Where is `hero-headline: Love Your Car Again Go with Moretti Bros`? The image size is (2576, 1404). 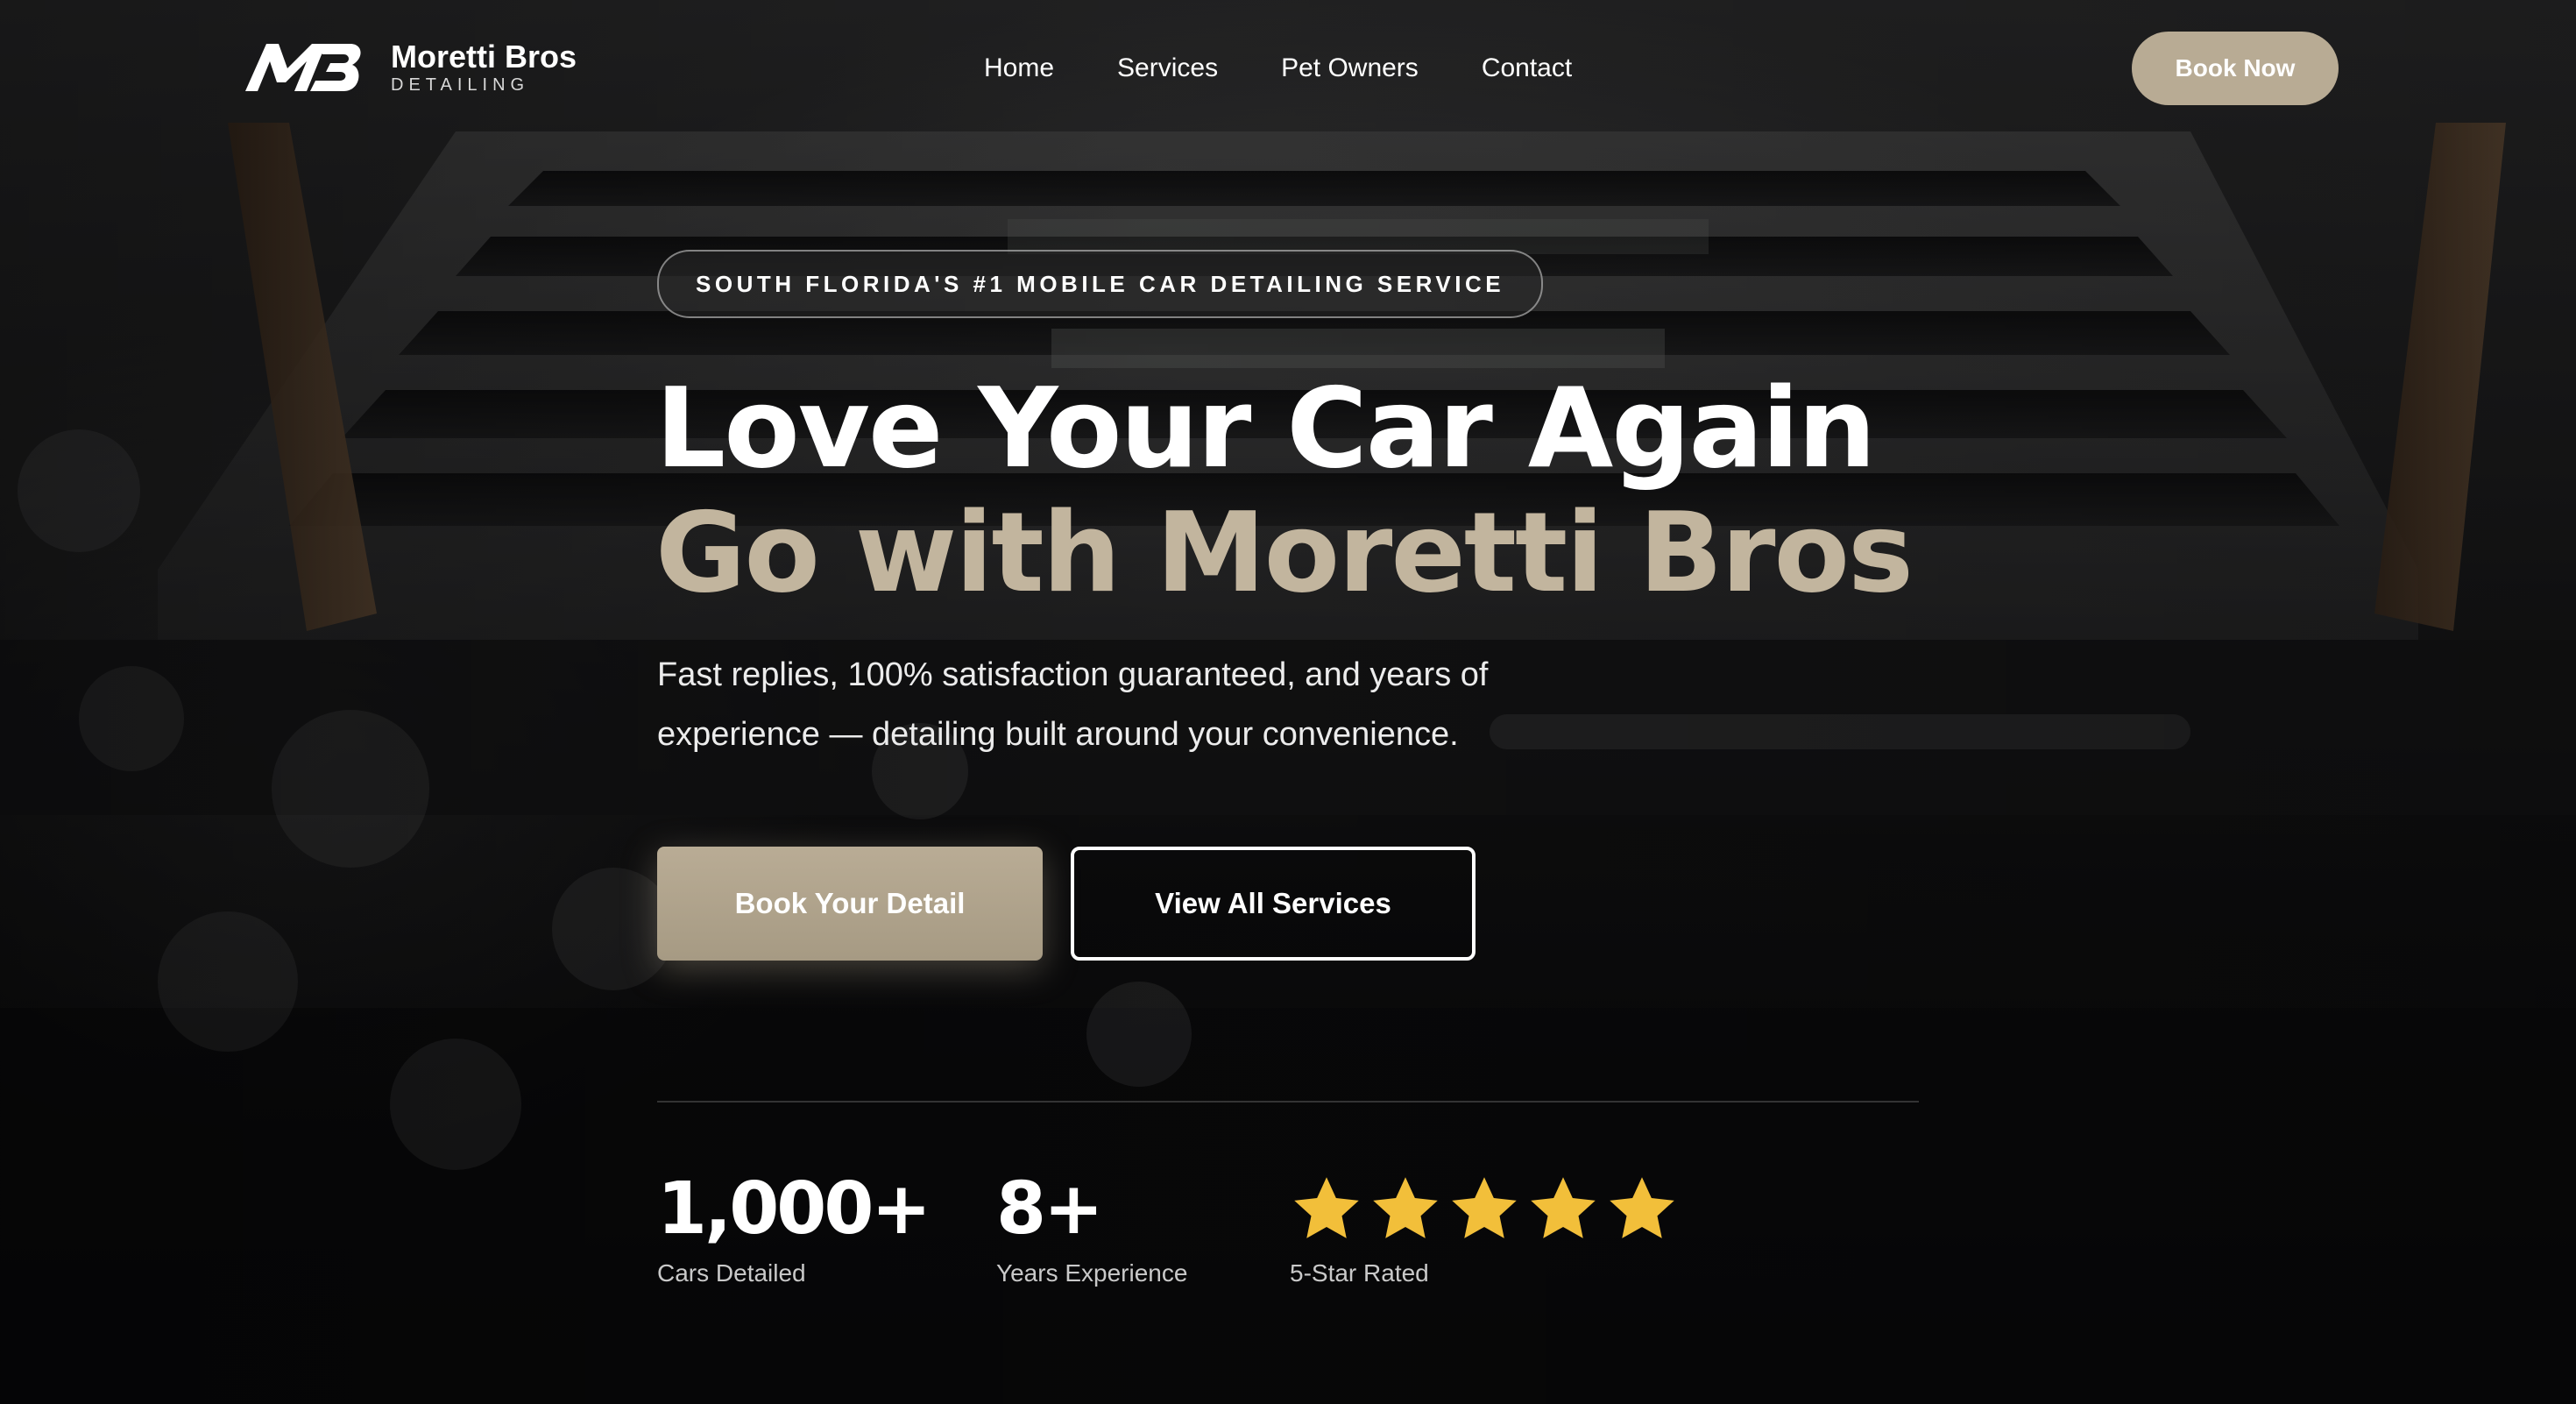 hero-headline: Love Your Car Again Go with Moretti Bros is located at coordinates (1284, 490).